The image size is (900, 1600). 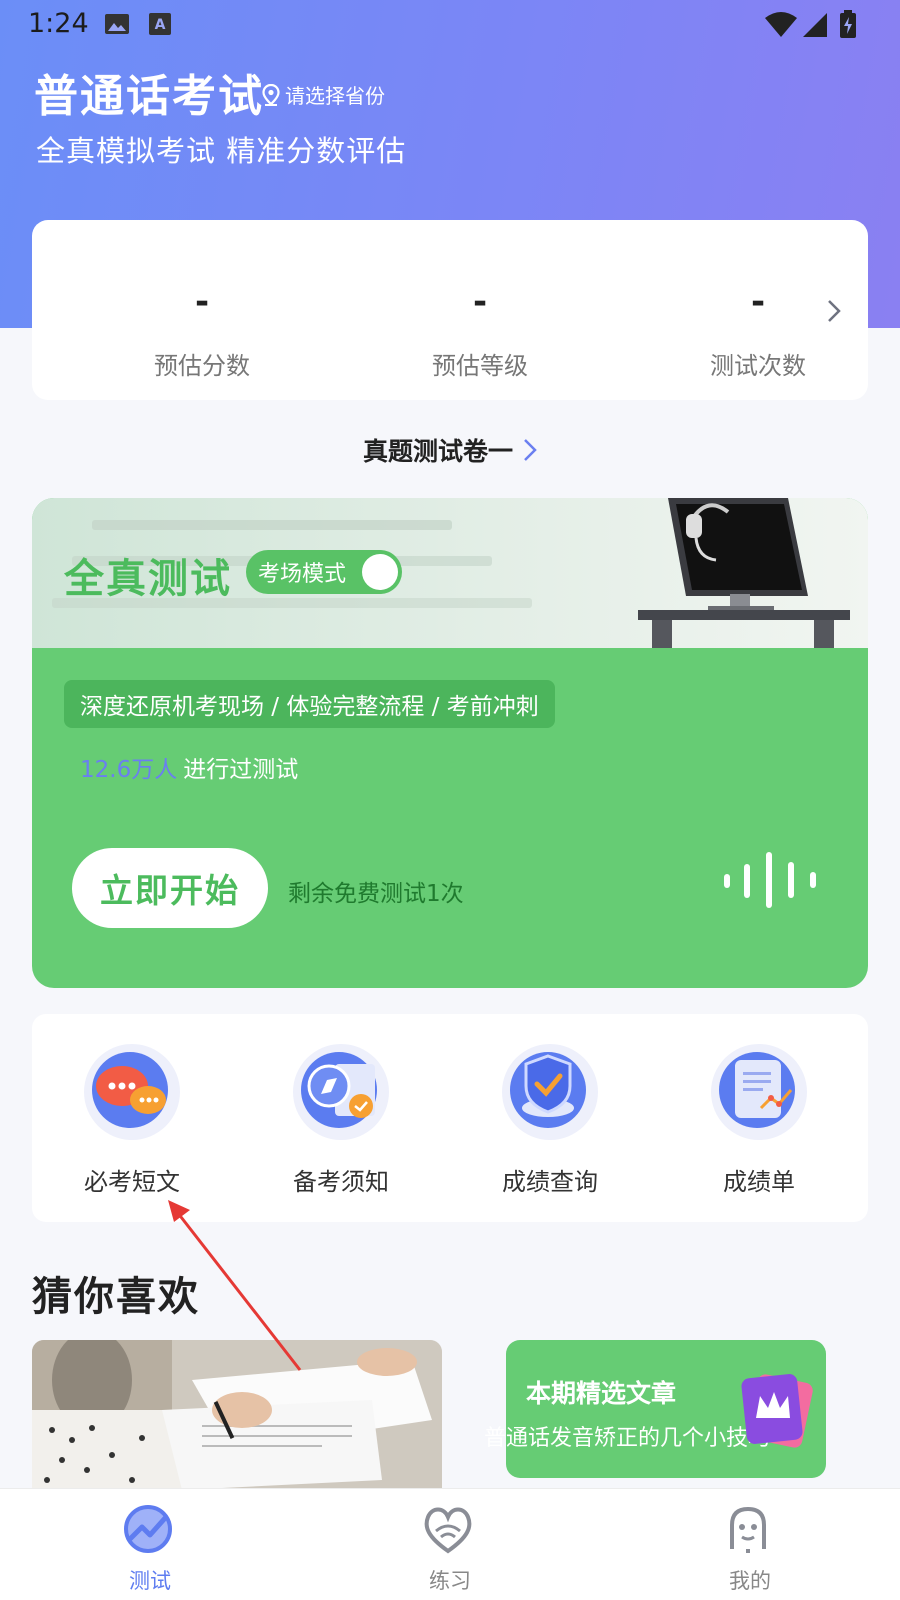 I want to click on nav-tab-test: 测试, so click(x=150, y=1544).